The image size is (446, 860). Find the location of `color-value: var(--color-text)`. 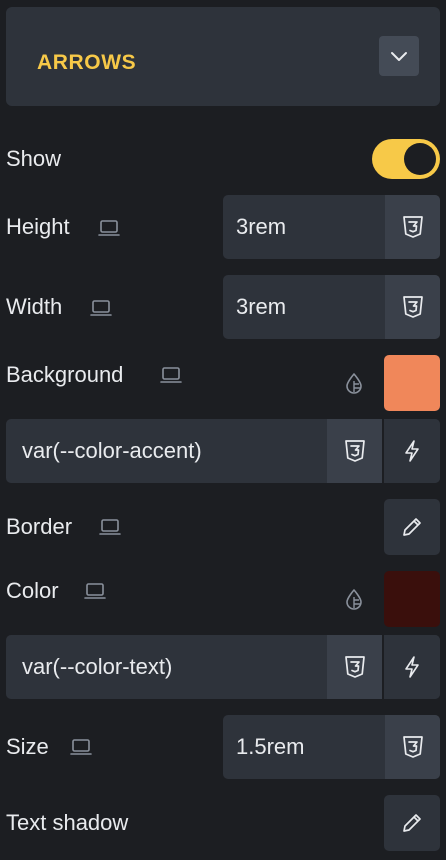

color-value: var(--color-text) is located at coordinates (166, 667).